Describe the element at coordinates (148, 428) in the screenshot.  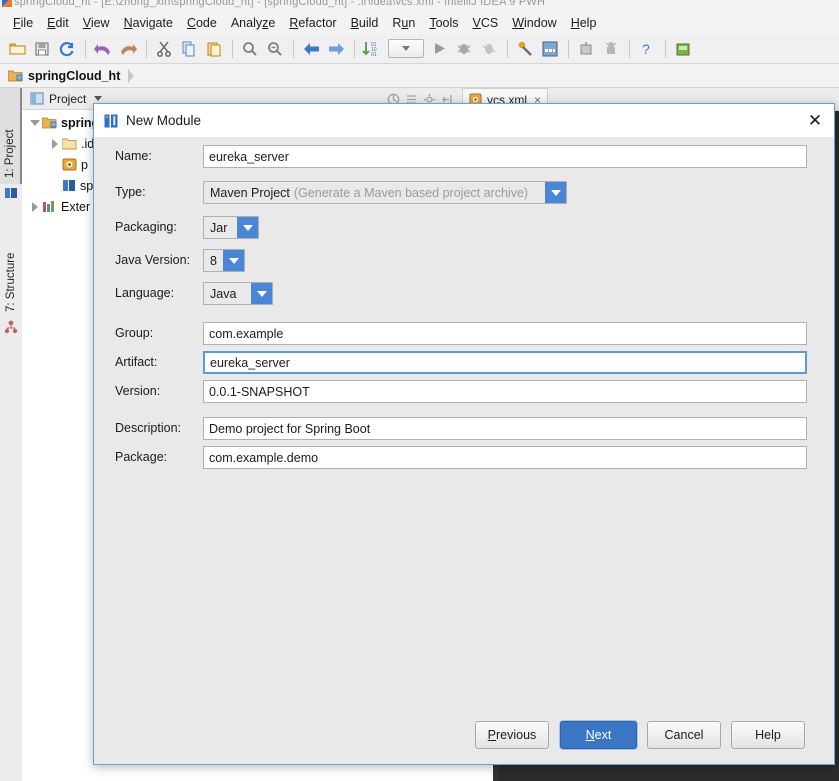
I see `description-label: Description:` at that location.